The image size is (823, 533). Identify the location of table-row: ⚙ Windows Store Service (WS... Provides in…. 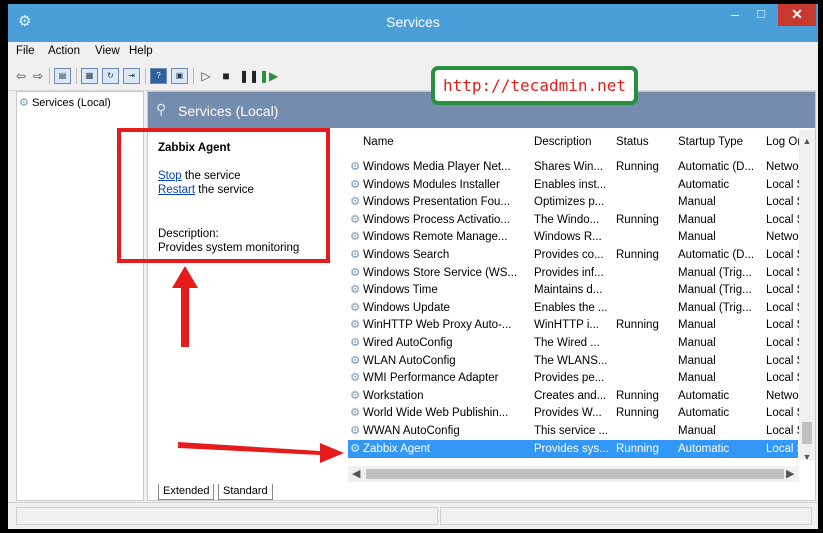
(581, 273).